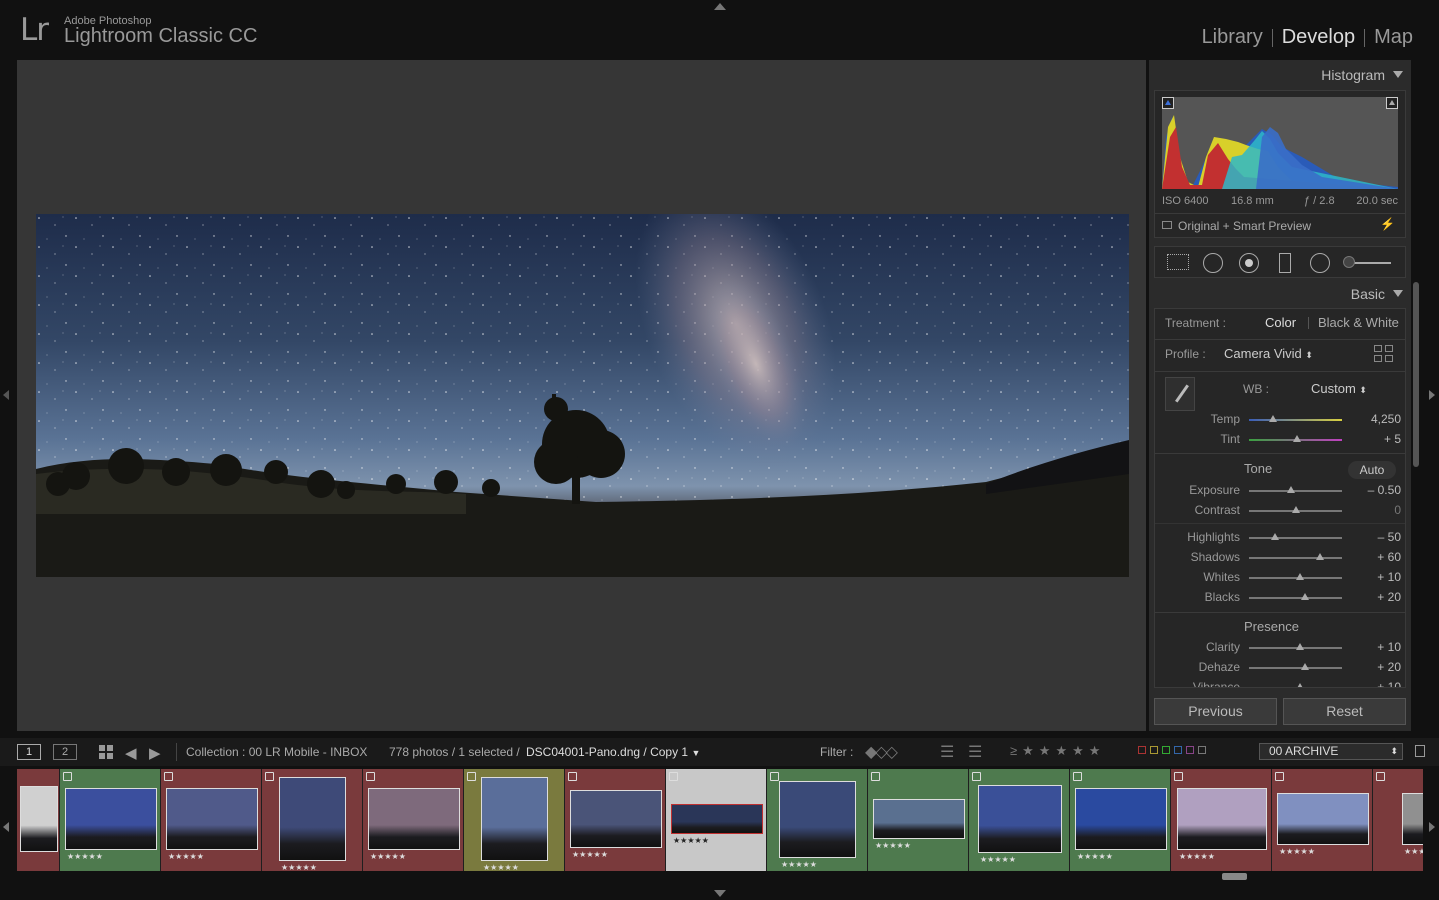 The height and width of the screenshot is (900, 1439). I want to click on dehaze-slider: Dehaze + 20, so click(1280, 667).